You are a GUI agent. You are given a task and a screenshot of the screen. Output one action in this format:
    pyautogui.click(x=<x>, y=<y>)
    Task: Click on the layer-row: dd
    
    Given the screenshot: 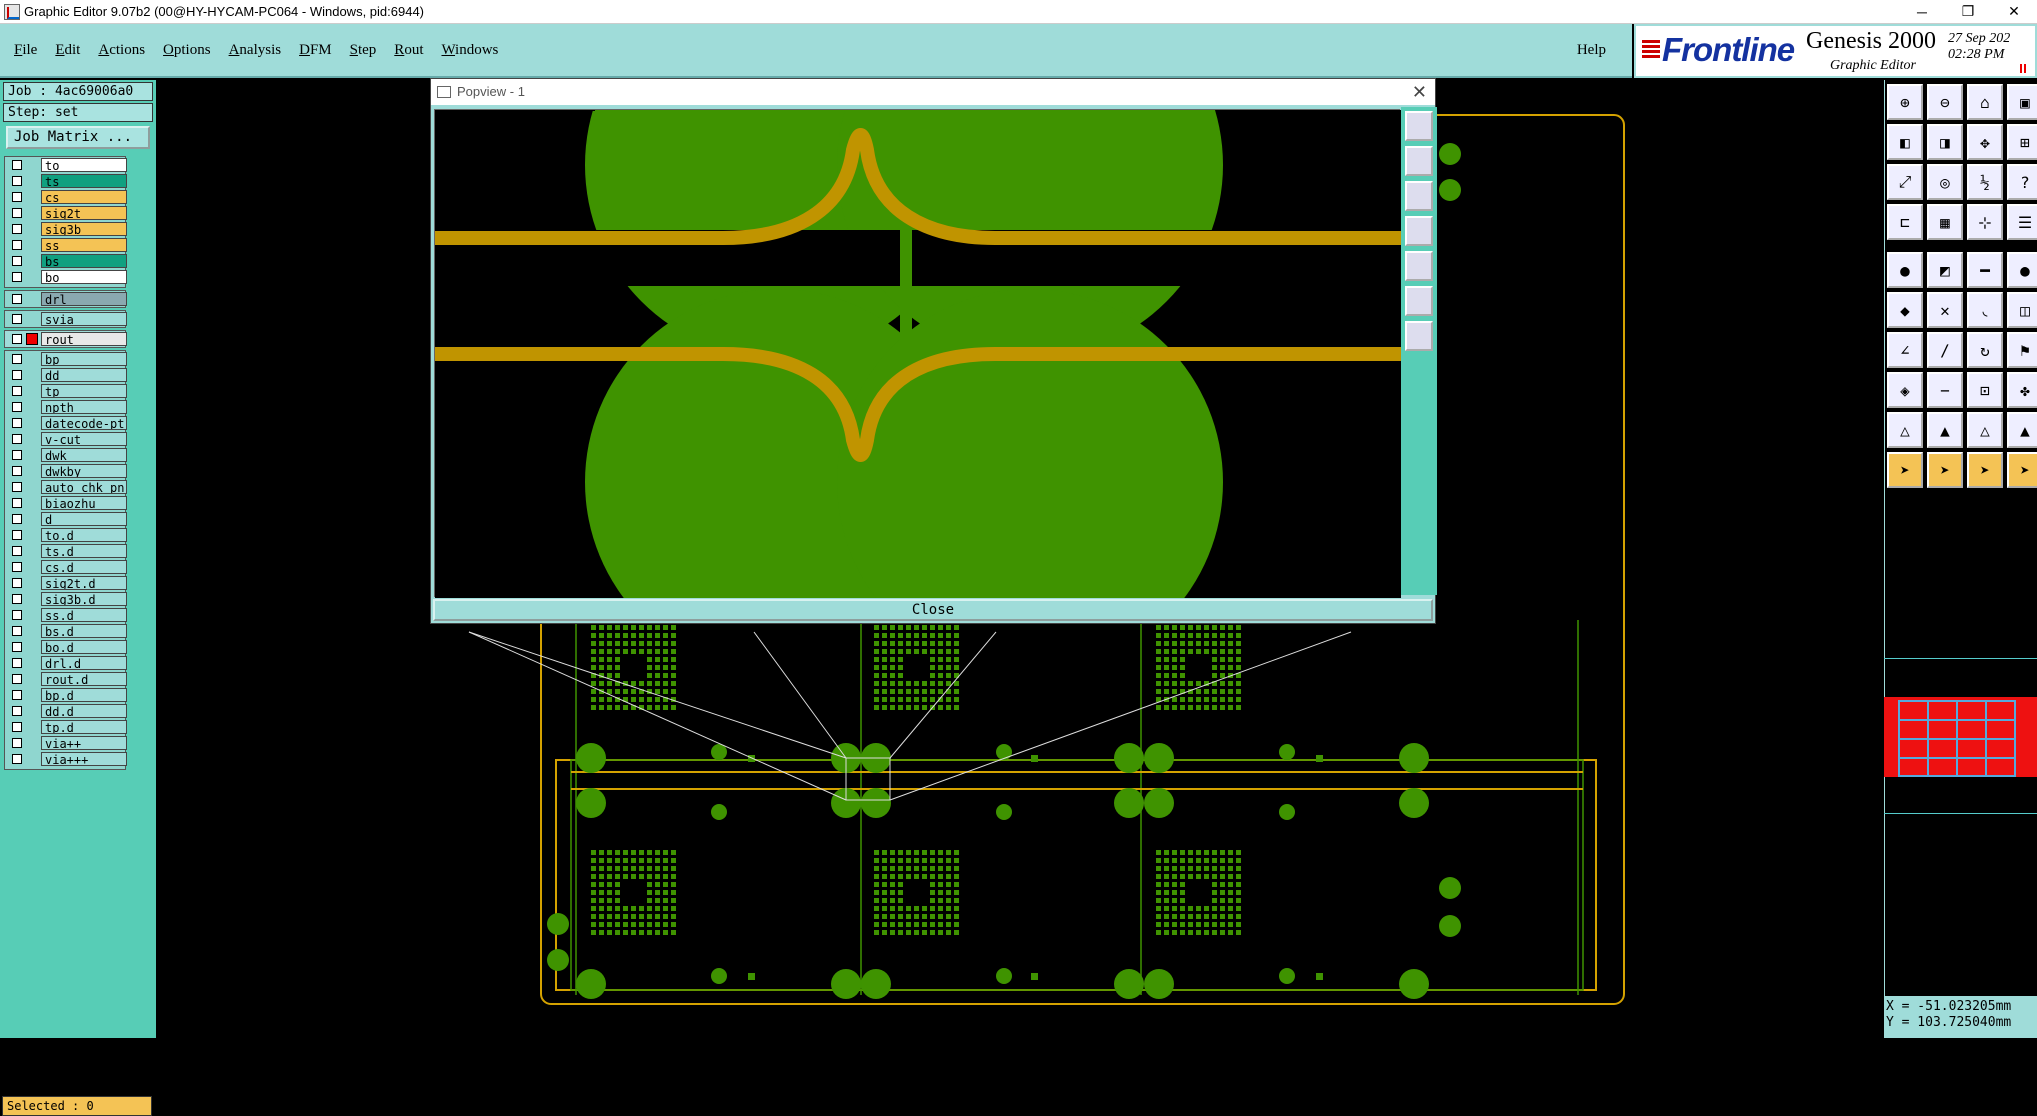 What is the action you would take?
    pyautogui.click(x=66, y=375)
    